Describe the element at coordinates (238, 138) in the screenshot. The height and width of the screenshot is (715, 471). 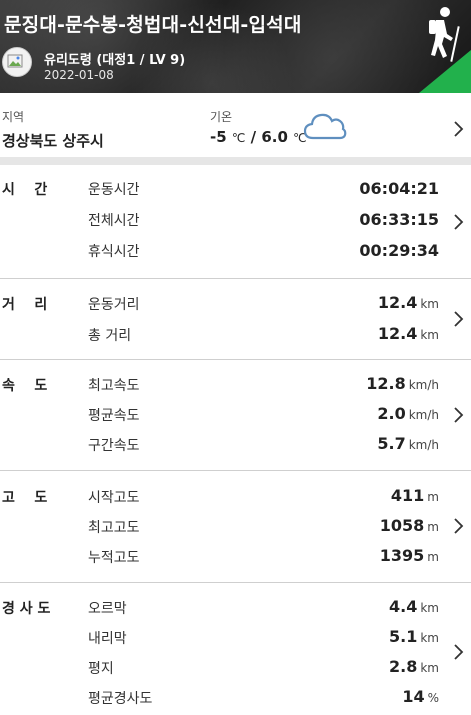
I see `temperature-unit: ℃` at that location.